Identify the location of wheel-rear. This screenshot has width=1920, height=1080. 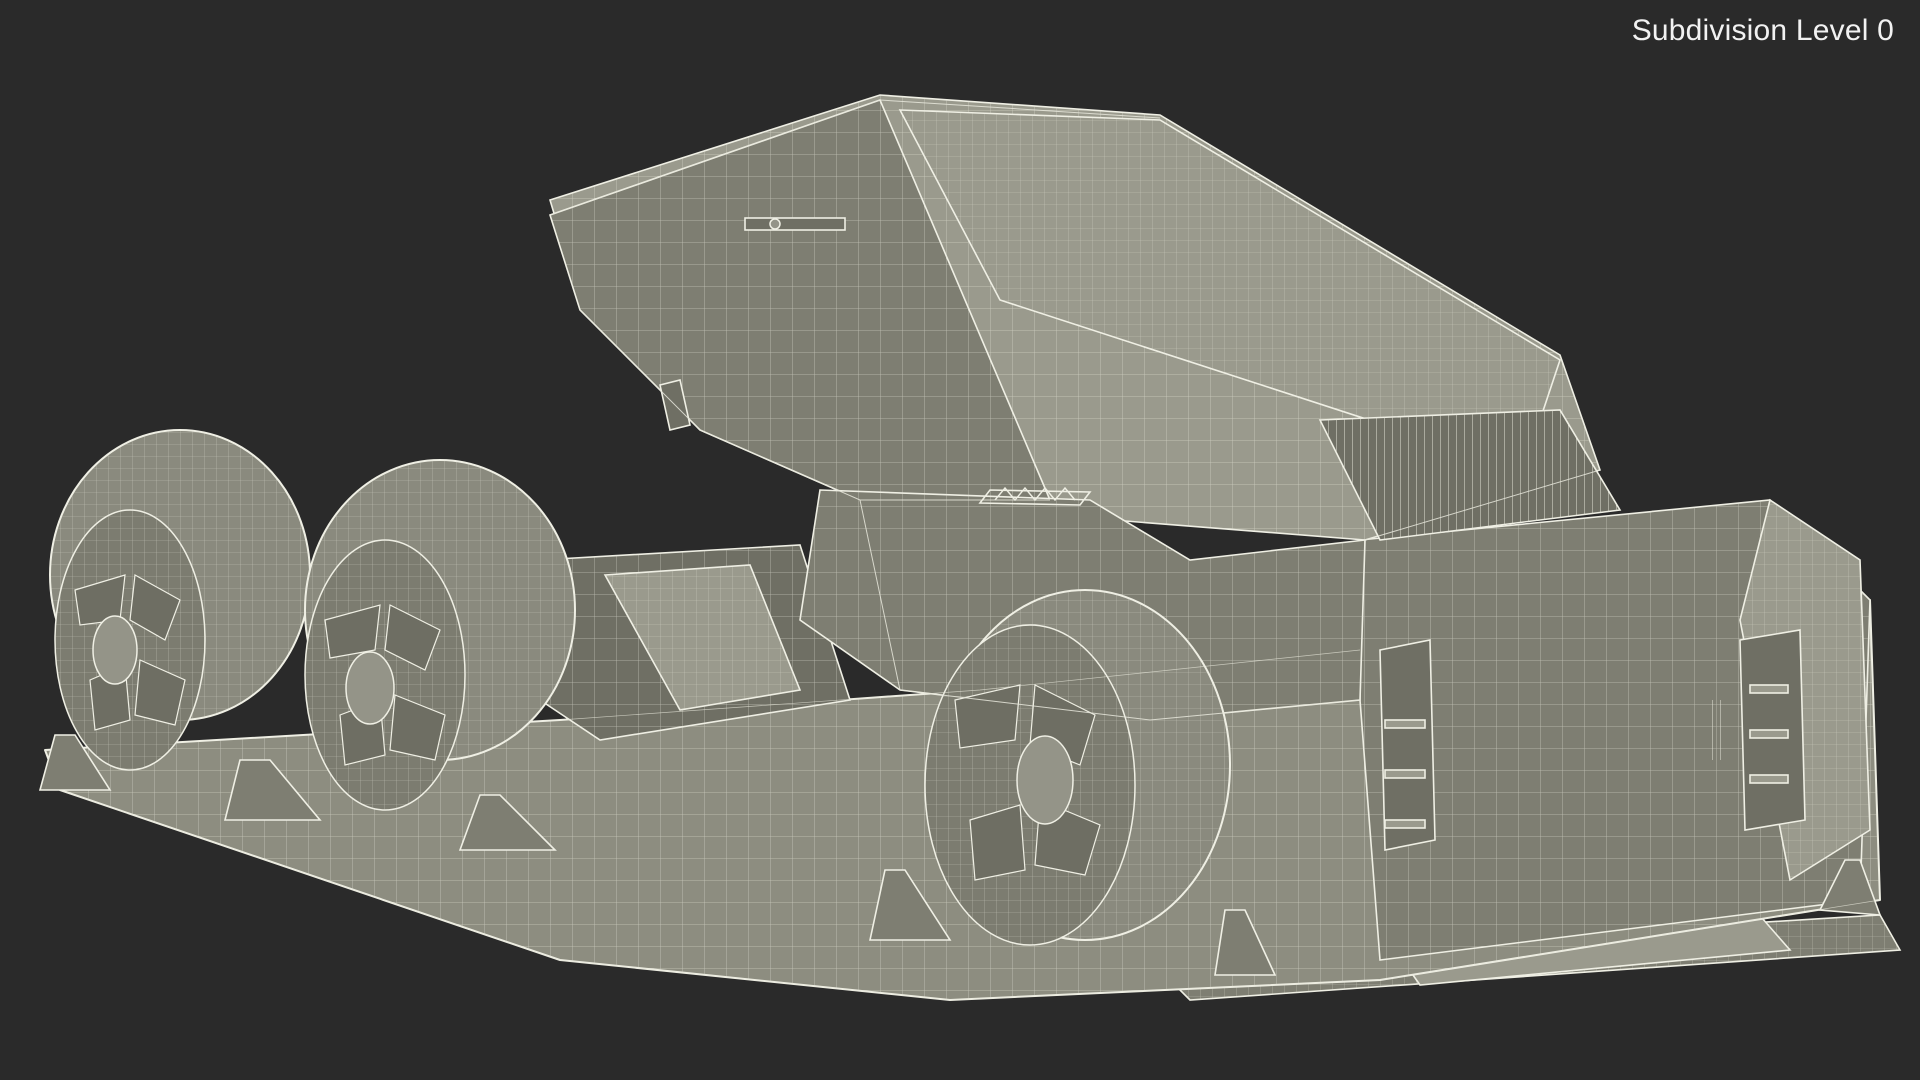
(180, 600).